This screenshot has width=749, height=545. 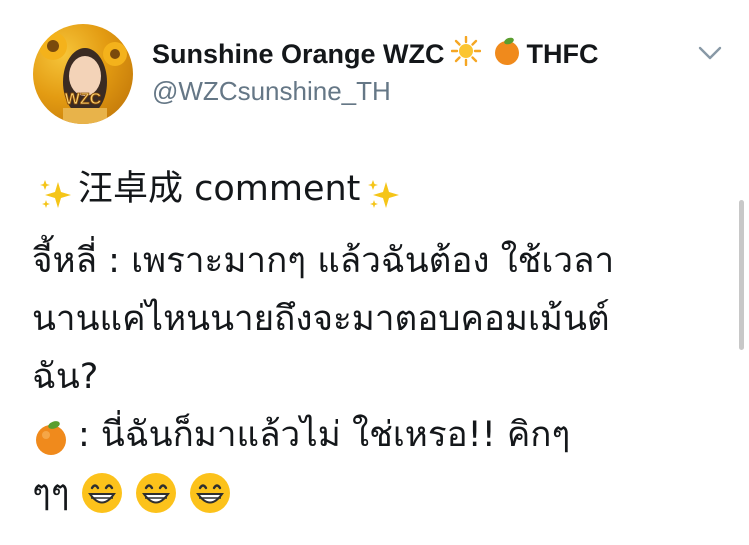 What do you see at coordinates (321, 319) in the screenshot?
I see `tweet-line-3: นานแค่ไหนนายถึงจะมาตอบคอมเม้นต์` at bounding box center [321, 319].